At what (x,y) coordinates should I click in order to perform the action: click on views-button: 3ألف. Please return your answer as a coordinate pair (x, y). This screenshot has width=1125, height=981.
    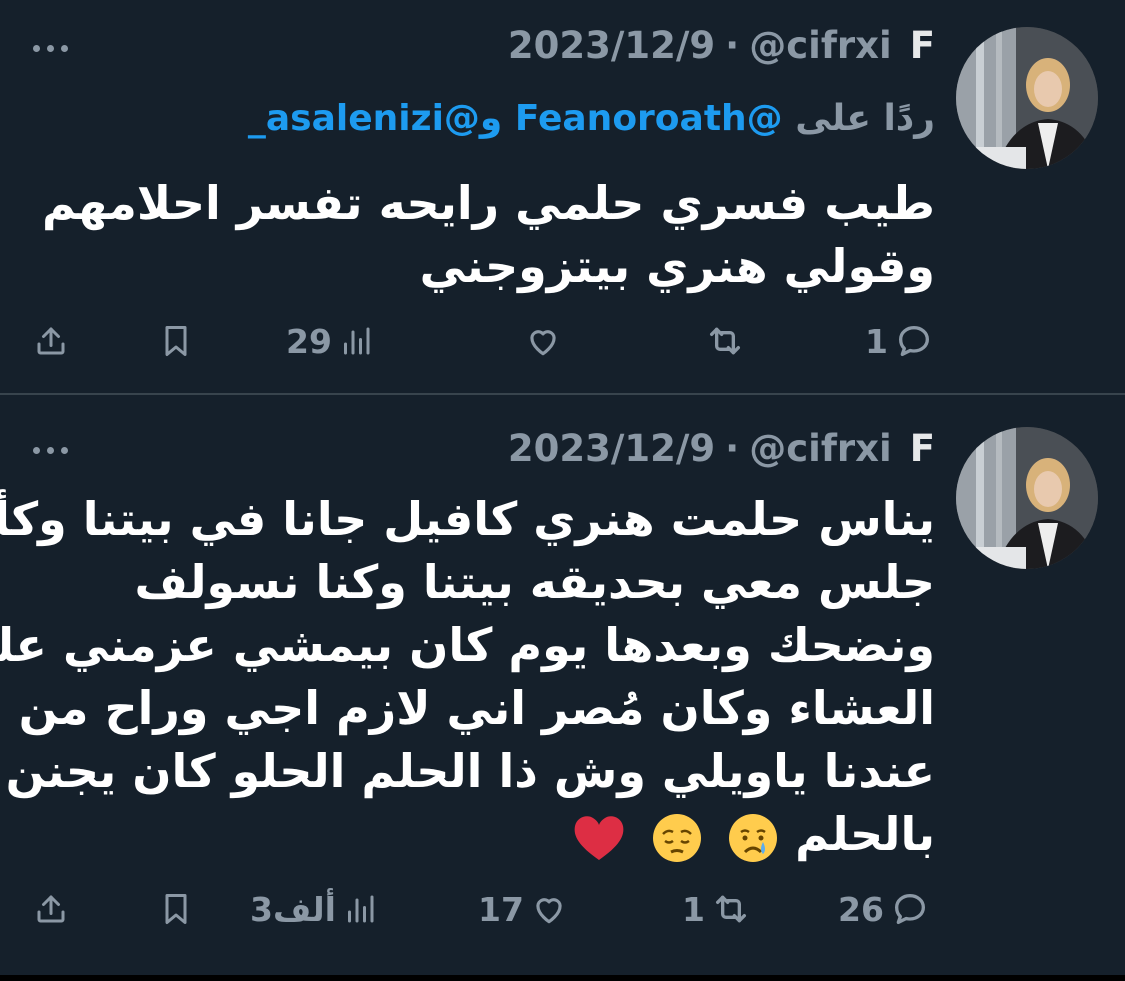
    Looking at the image, I should click on (314, 909).